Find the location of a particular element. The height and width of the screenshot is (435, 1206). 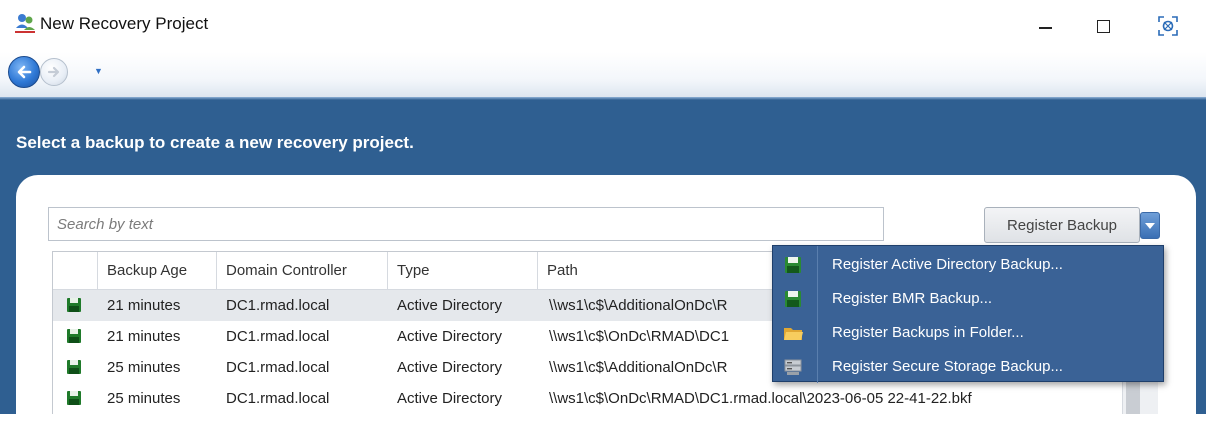

maximize-button is located at coordinates (1103, 26).